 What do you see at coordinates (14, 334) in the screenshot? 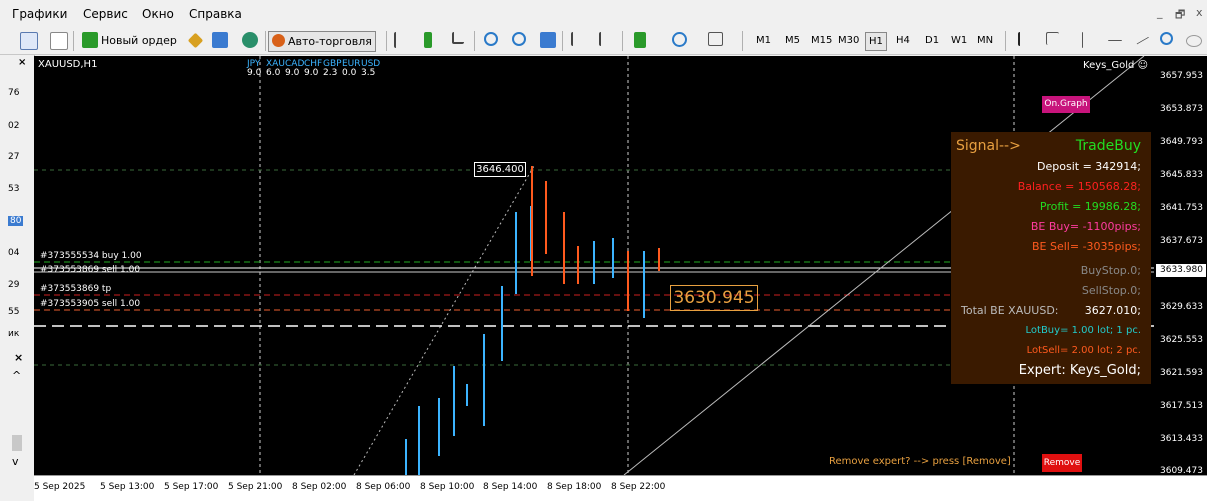
I see `left-panel-value: ик` at bounding box center [14, 334].